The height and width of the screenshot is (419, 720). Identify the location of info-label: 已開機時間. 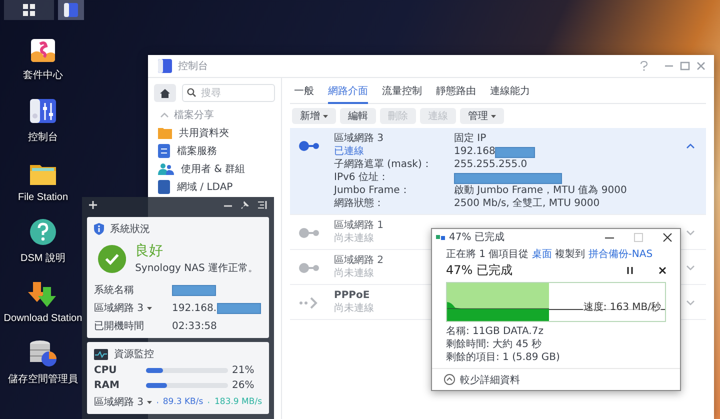
(119, 326).